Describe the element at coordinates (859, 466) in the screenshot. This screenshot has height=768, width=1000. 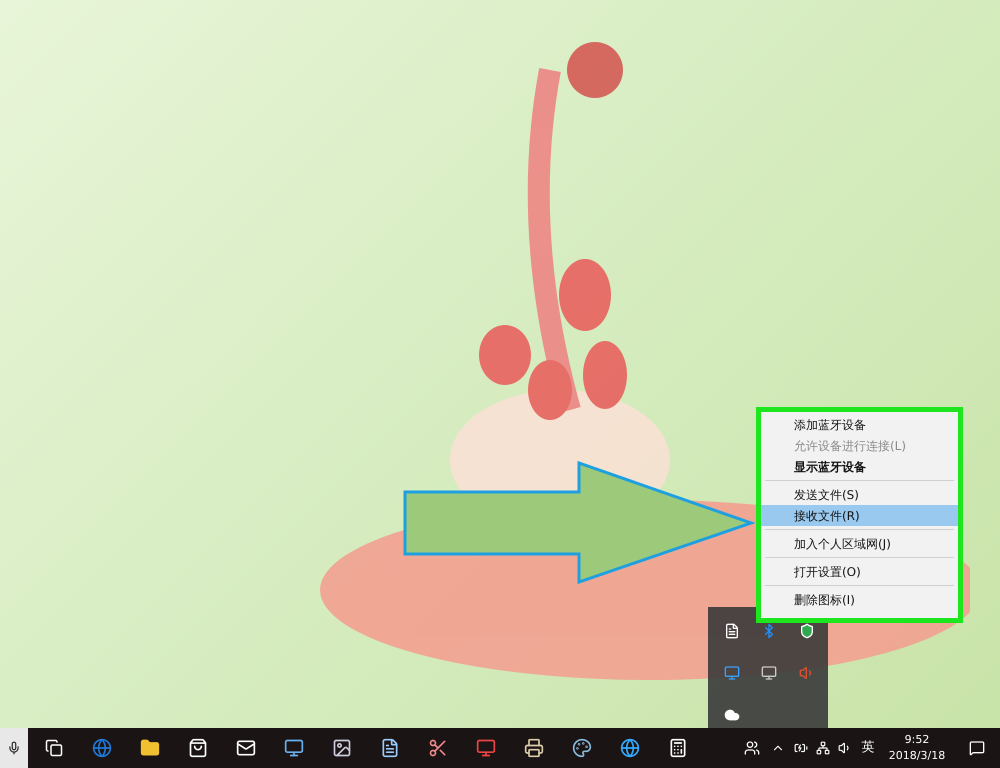
I see `menu-item: 显示蓝牙设备` at that location.